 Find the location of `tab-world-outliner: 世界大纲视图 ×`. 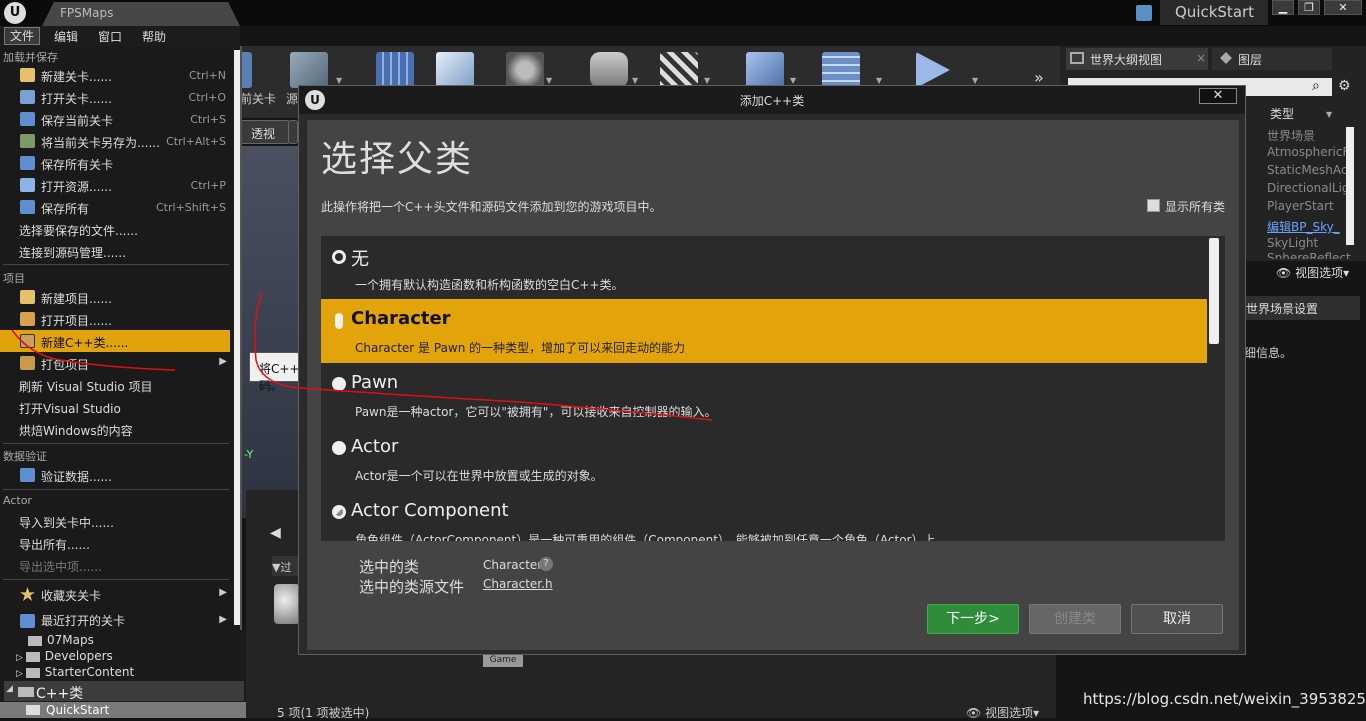

tab-world-outliner: 世界大纲视图 × is located at coordinates (1137, 59).